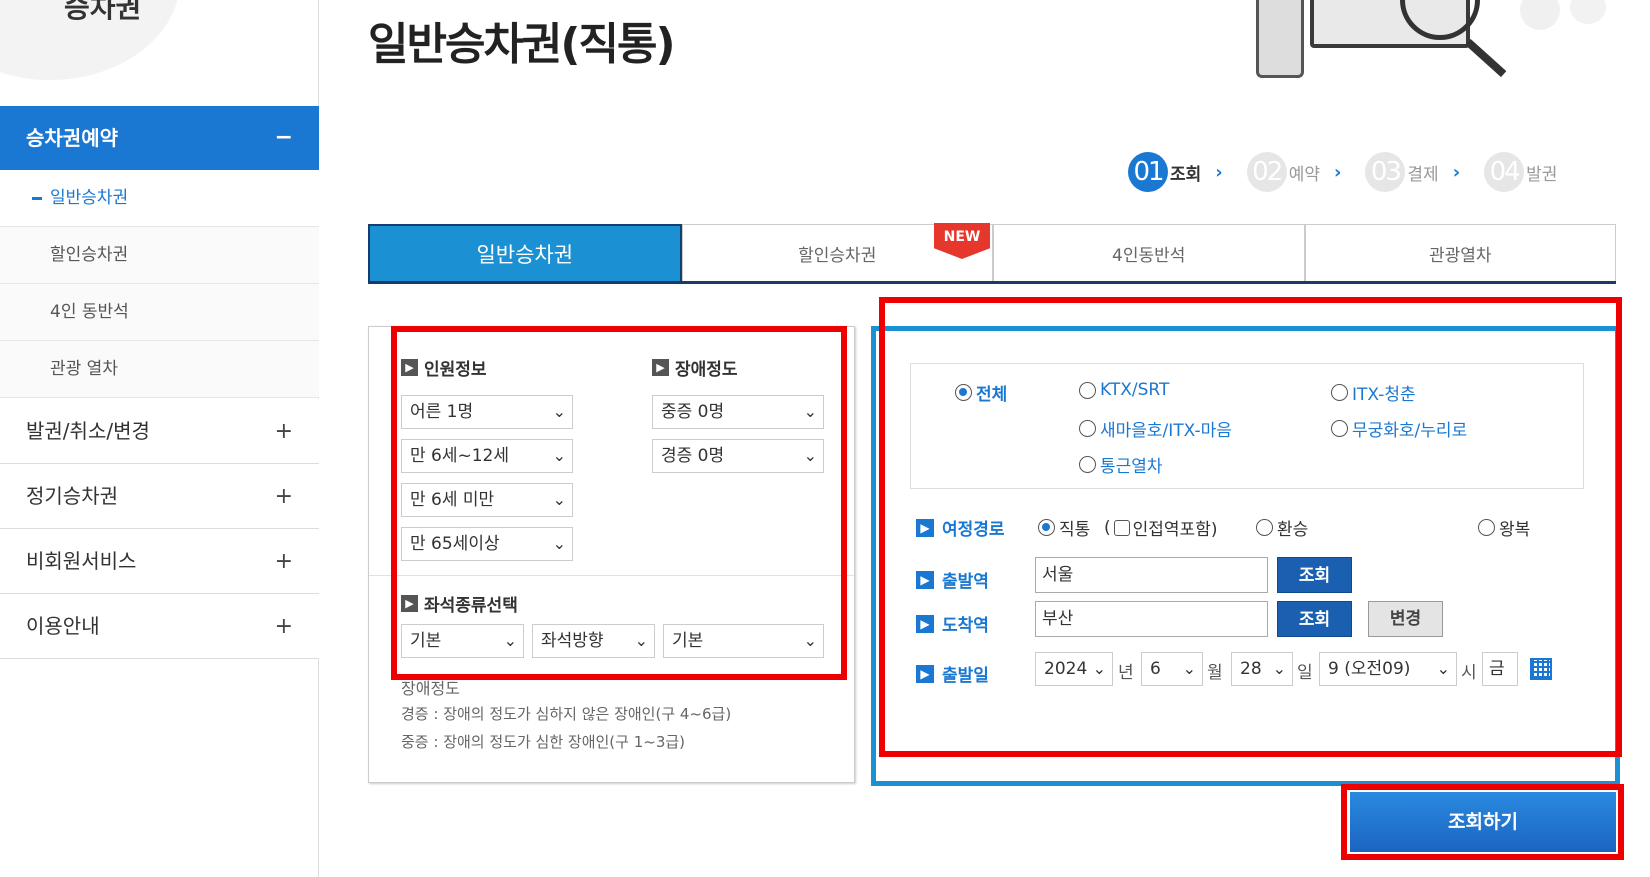  I want to click on sidebar-item-guest-service: 비회원서비스 +, so click(159, 561).